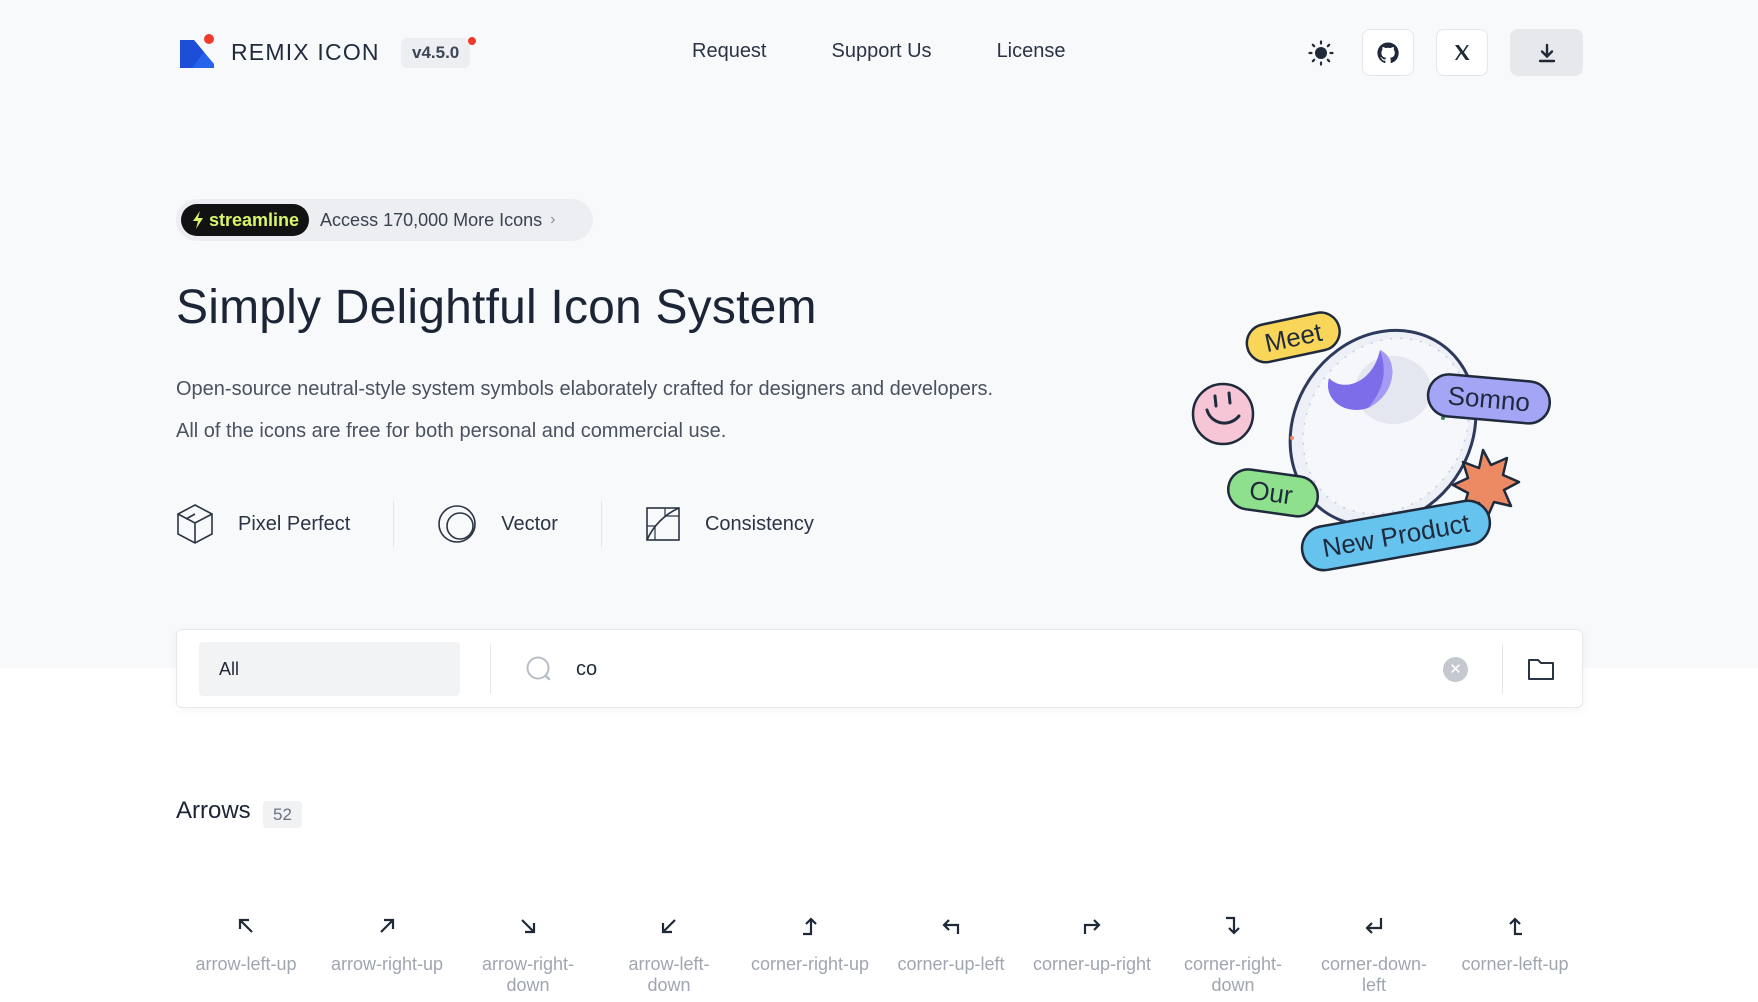 The image size is (1758, 1002). I want to click on icon-cell: arrow-left-up, so click(246, 941).